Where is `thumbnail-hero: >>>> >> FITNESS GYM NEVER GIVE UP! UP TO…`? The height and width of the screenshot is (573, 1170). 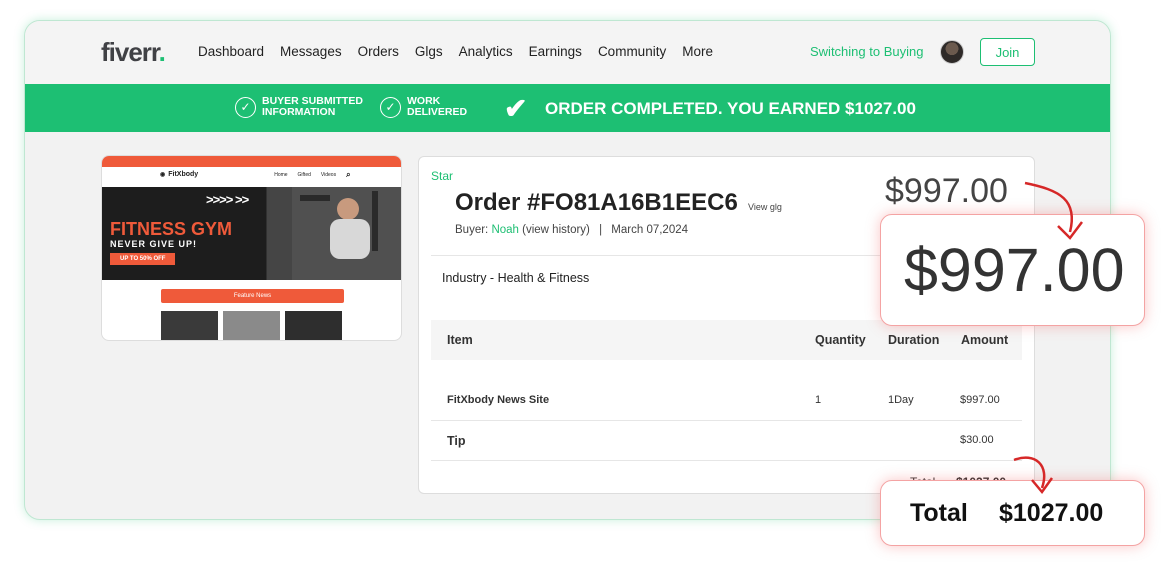 thumbnail-hero: >>>> >> FITNESS GYM NEVER GIVE UP! UP TO… is located at coordinates (251, 233).